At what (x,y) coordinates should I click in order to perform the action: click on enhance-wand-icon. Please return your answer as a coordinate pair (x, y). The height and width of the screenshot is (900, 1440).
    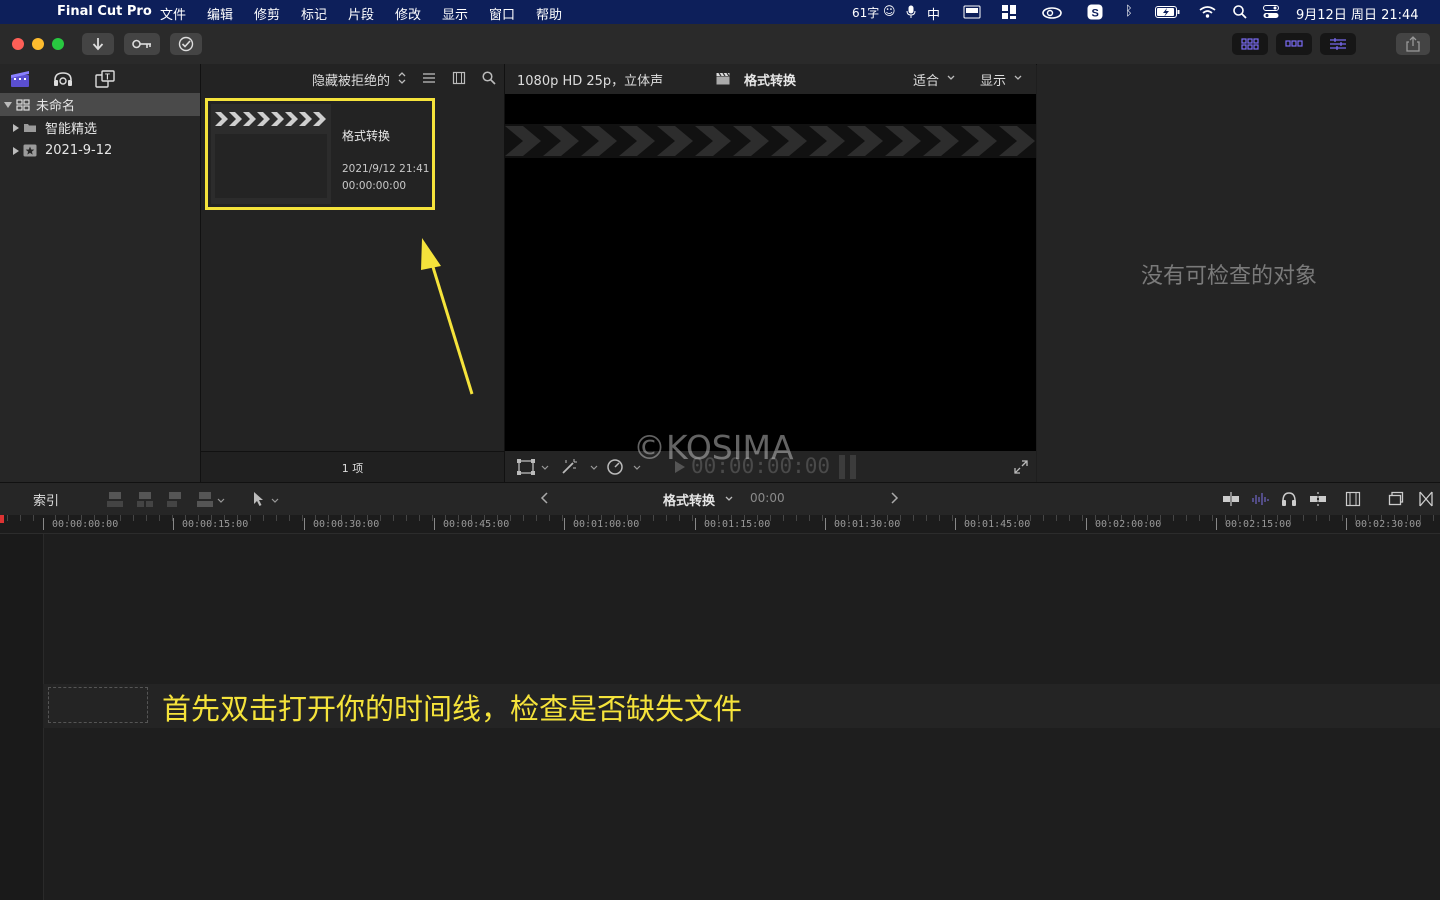
    Looking at the image, I should click on (569, 467).